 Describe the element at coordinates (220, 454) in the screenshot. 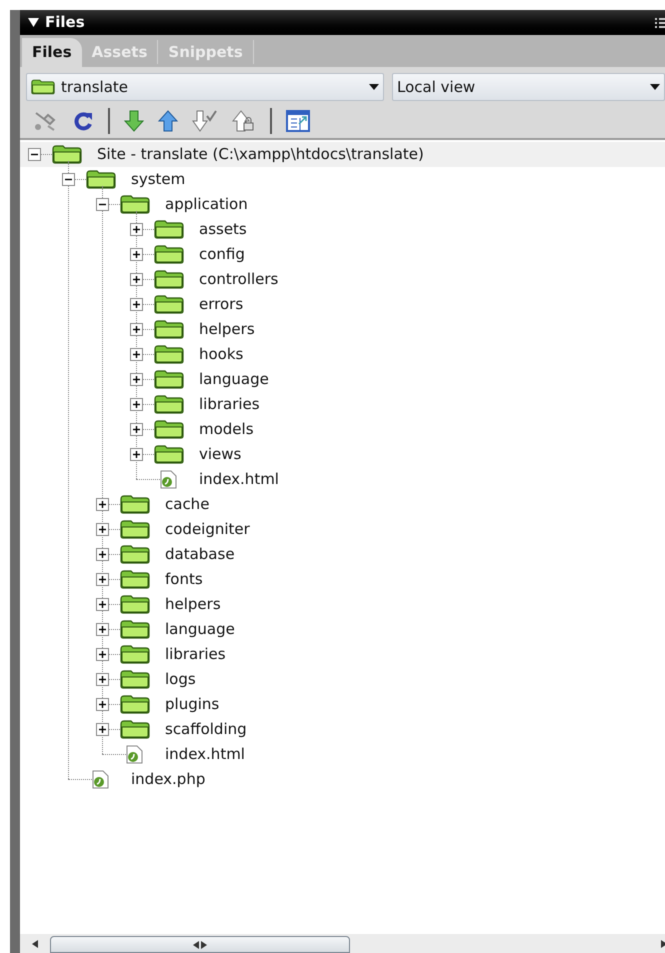

I see `folder-name: views` at that location.